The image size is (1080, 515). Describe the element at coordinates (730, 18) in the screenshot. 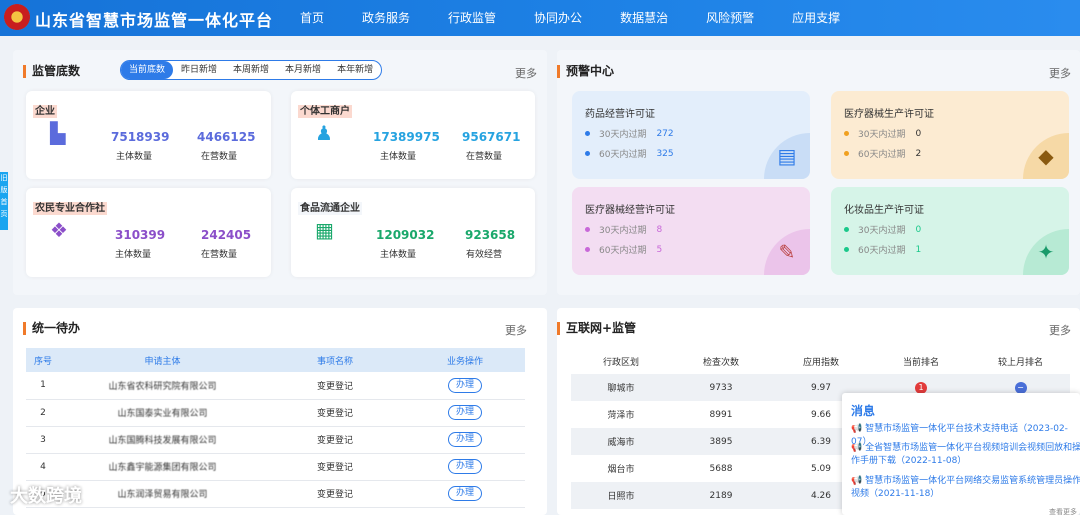

I see `nav-risk-warning: 风险预警` at that location.